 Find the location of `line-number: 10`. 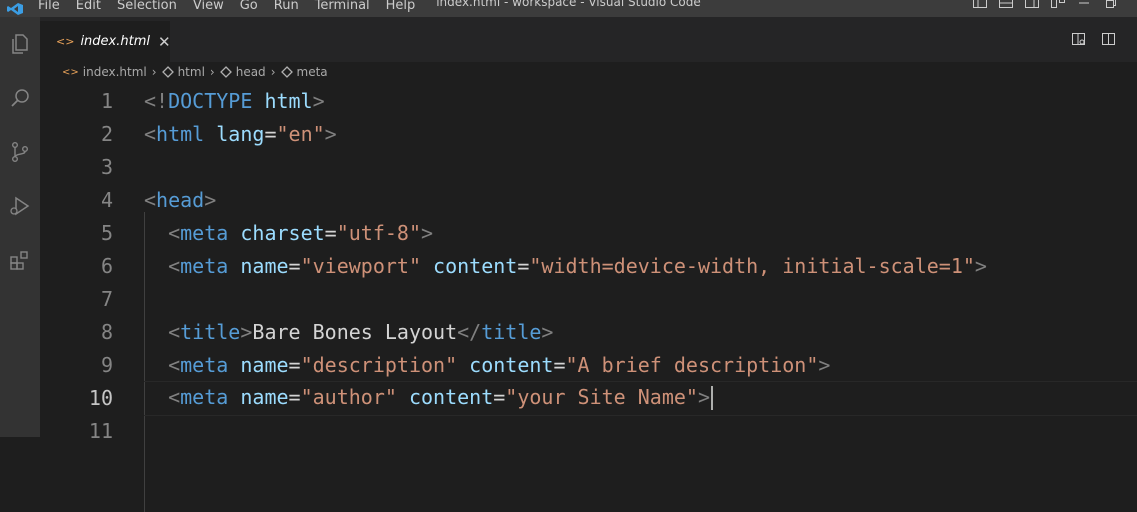

line-number: 10 is located at coordinates (100, 397).